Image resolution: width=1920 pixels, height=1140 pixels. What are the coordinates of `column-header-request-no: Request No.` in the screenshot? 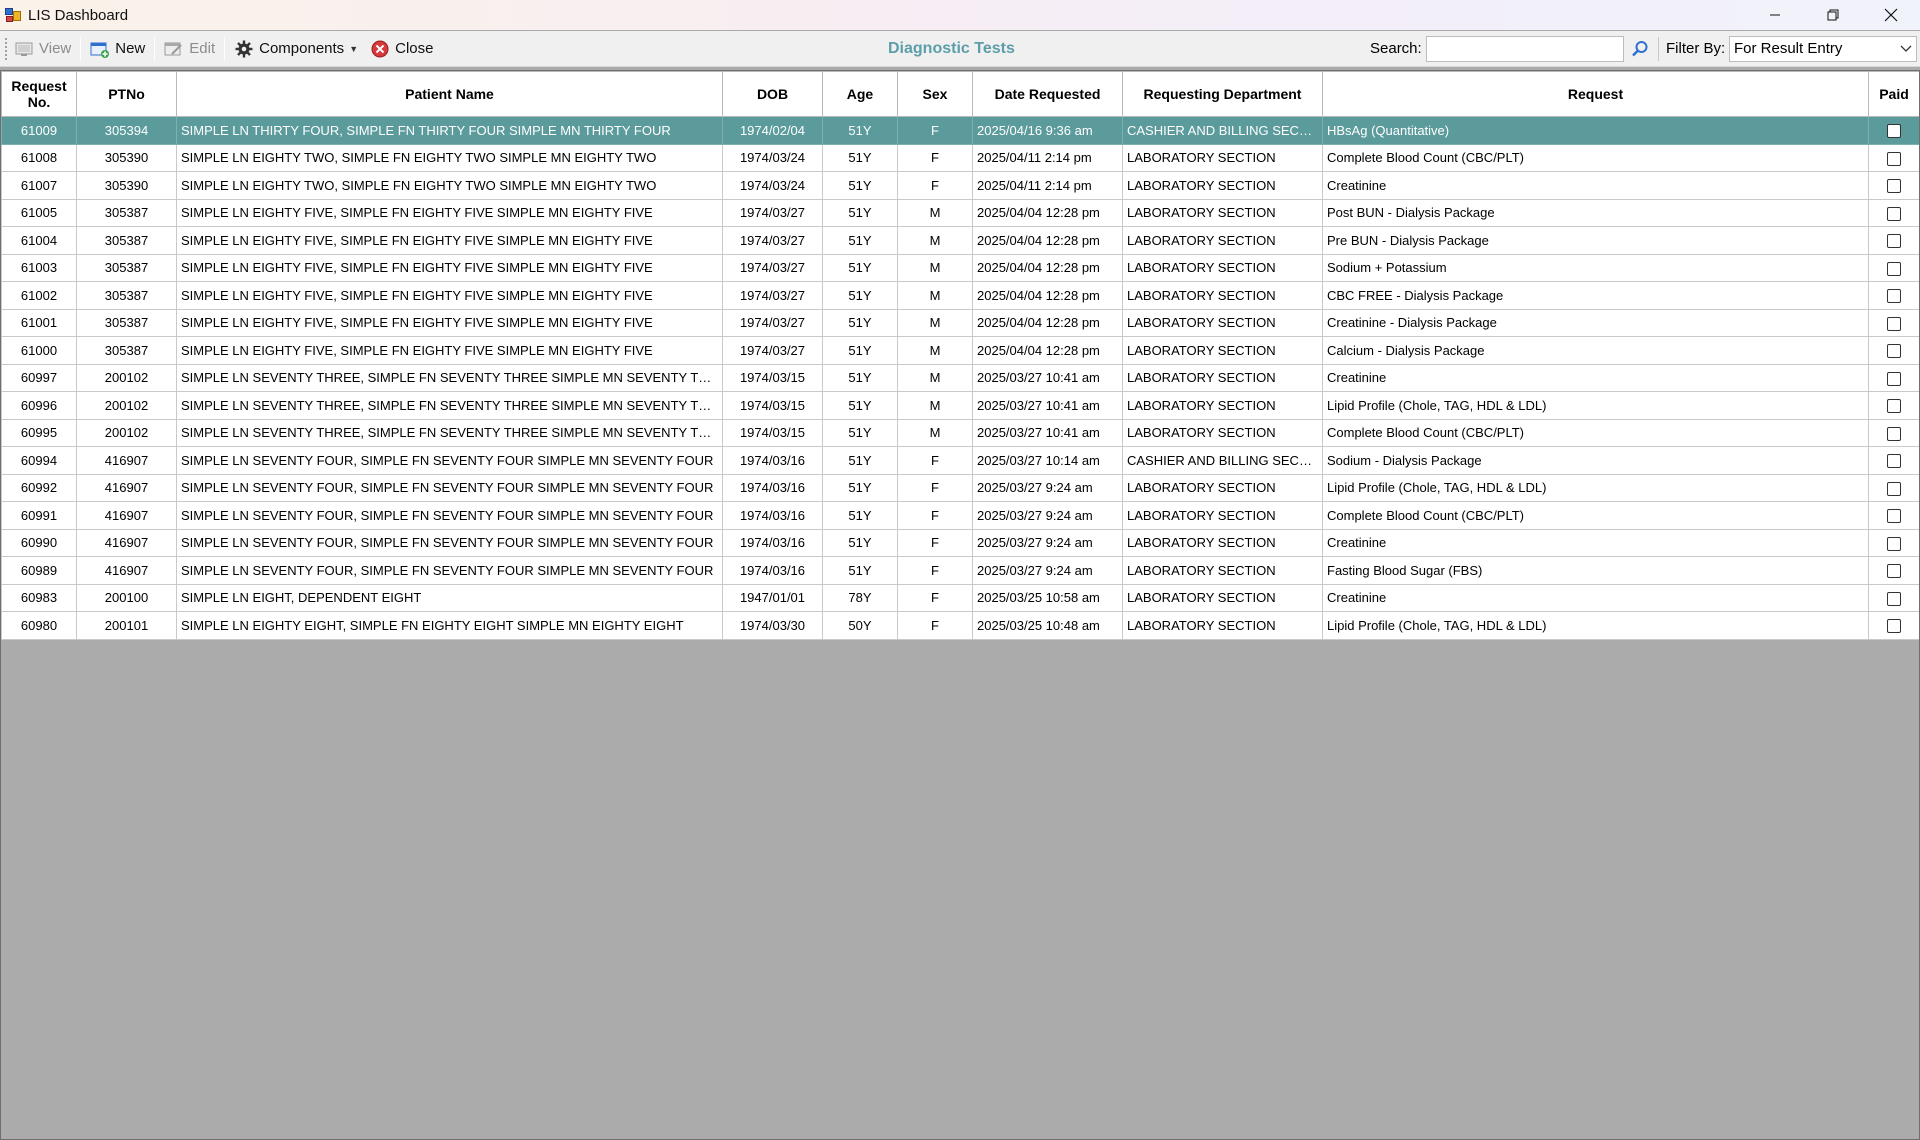 It's located at (39, 94).